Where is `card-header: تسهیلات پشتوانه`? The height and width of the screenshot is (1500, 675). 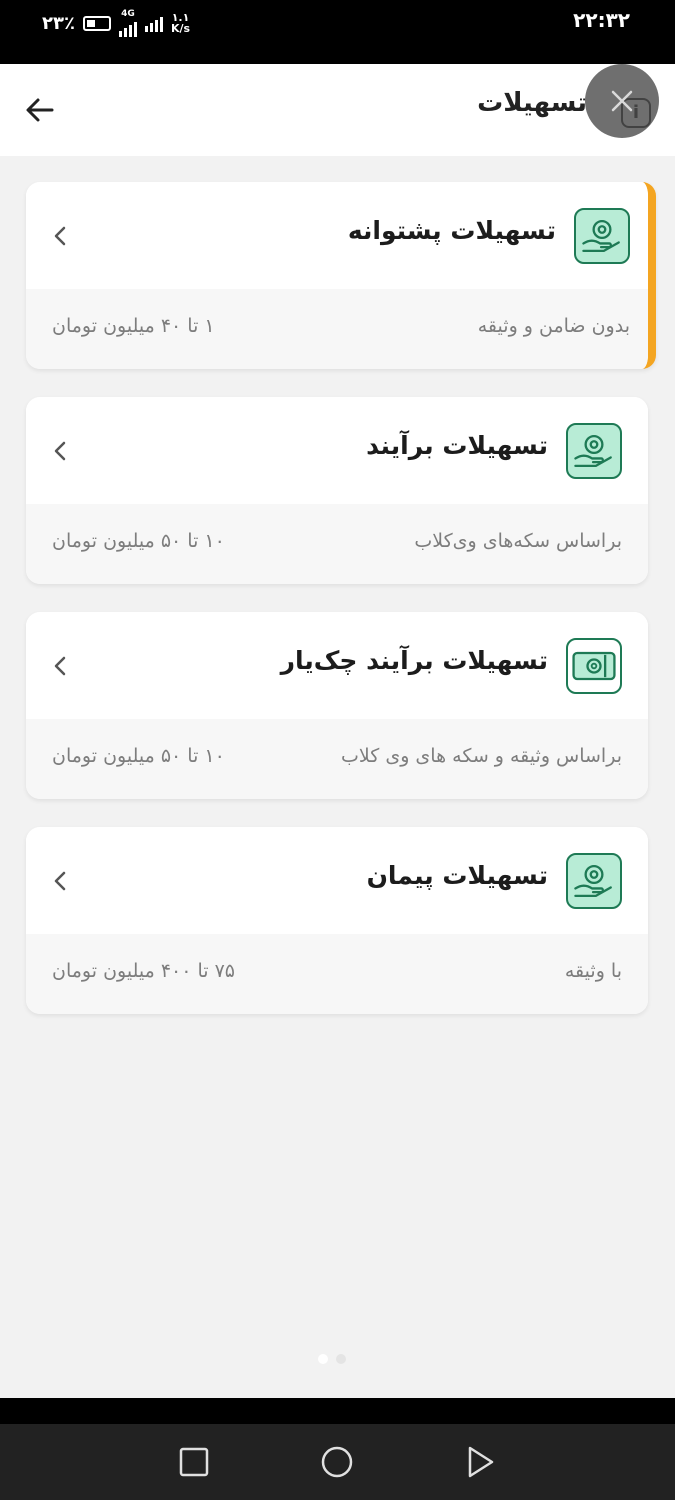
card-header: تسهیلات پشتوانه is located at coordinates (337, 235).